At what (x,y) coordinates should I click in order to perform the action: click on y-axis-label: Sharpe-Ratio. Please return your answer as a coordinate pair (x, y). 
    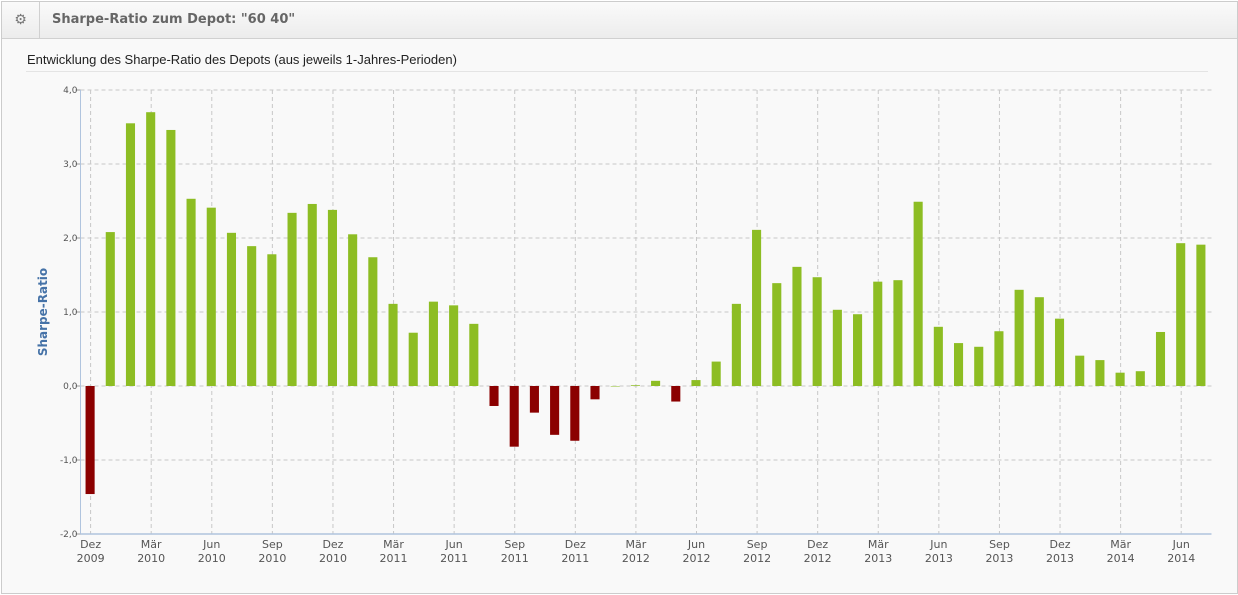
    Looking at the image, I should click on (43, 312).